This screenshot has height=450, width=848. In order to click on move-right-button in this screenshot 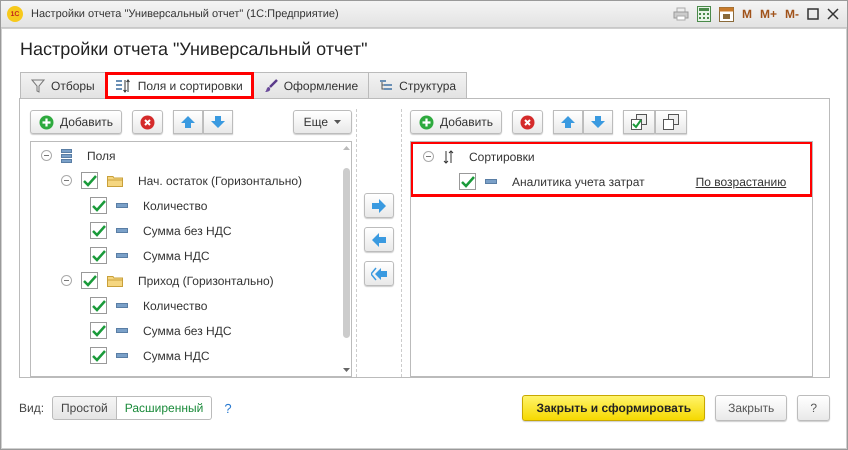, I will do `click(379, 205)`.